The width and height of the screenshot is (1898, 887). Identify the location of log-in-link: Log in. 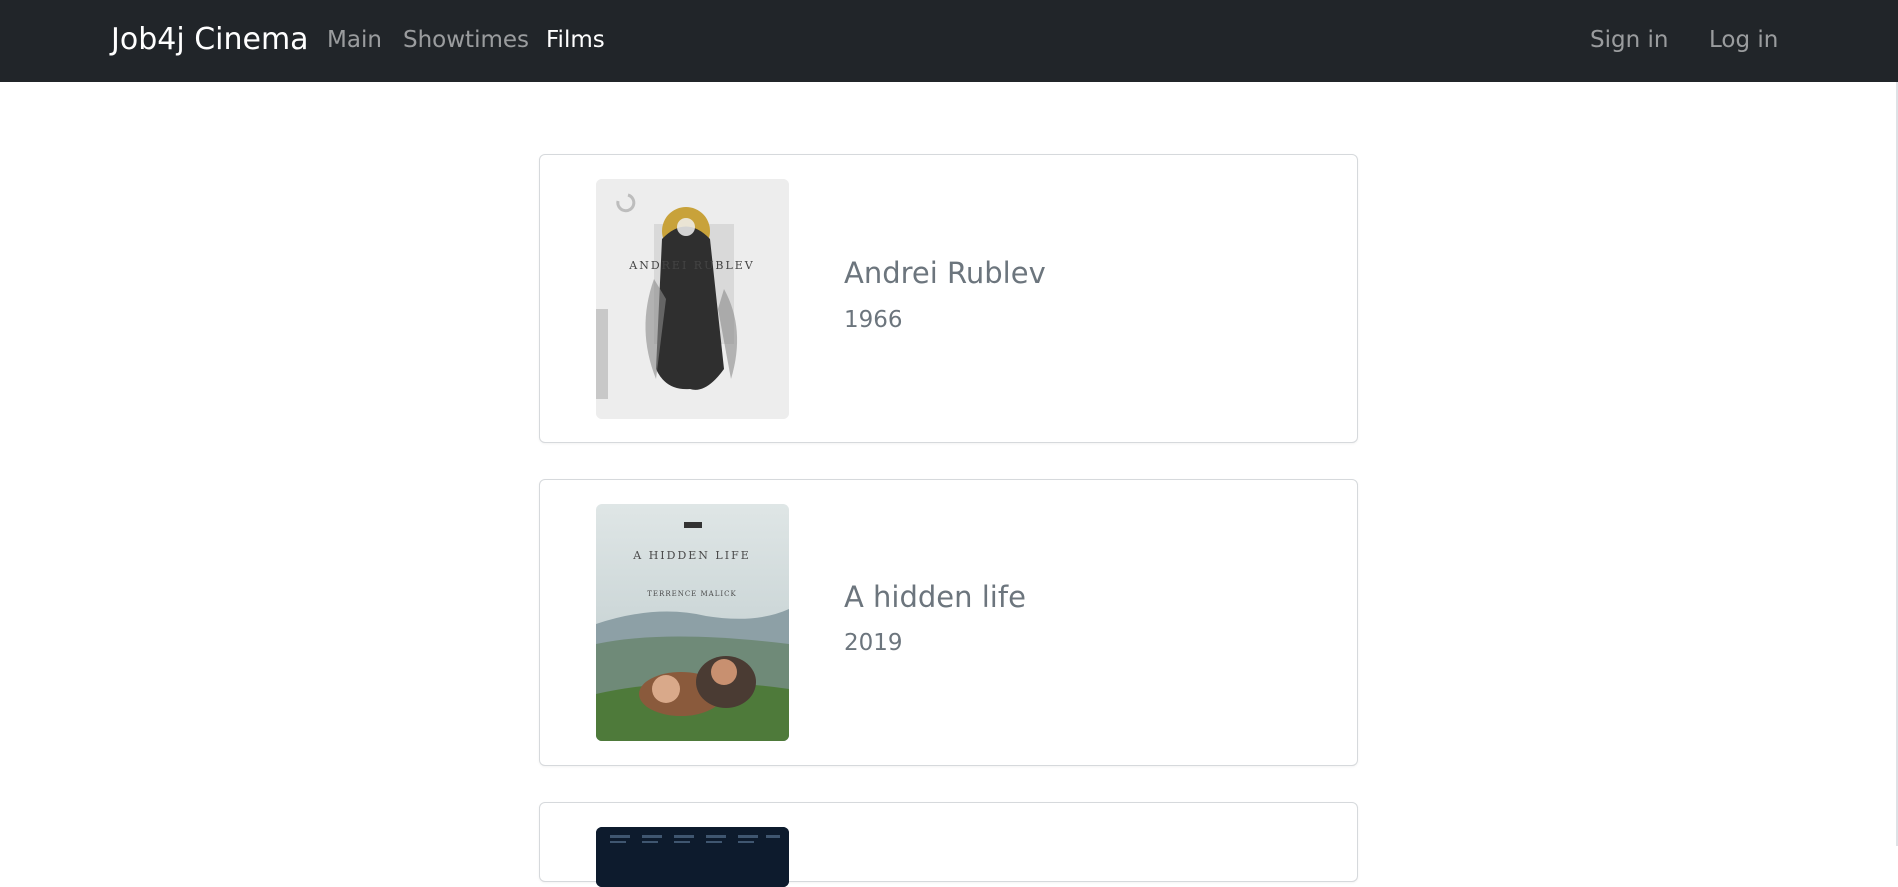
(1743, 40).